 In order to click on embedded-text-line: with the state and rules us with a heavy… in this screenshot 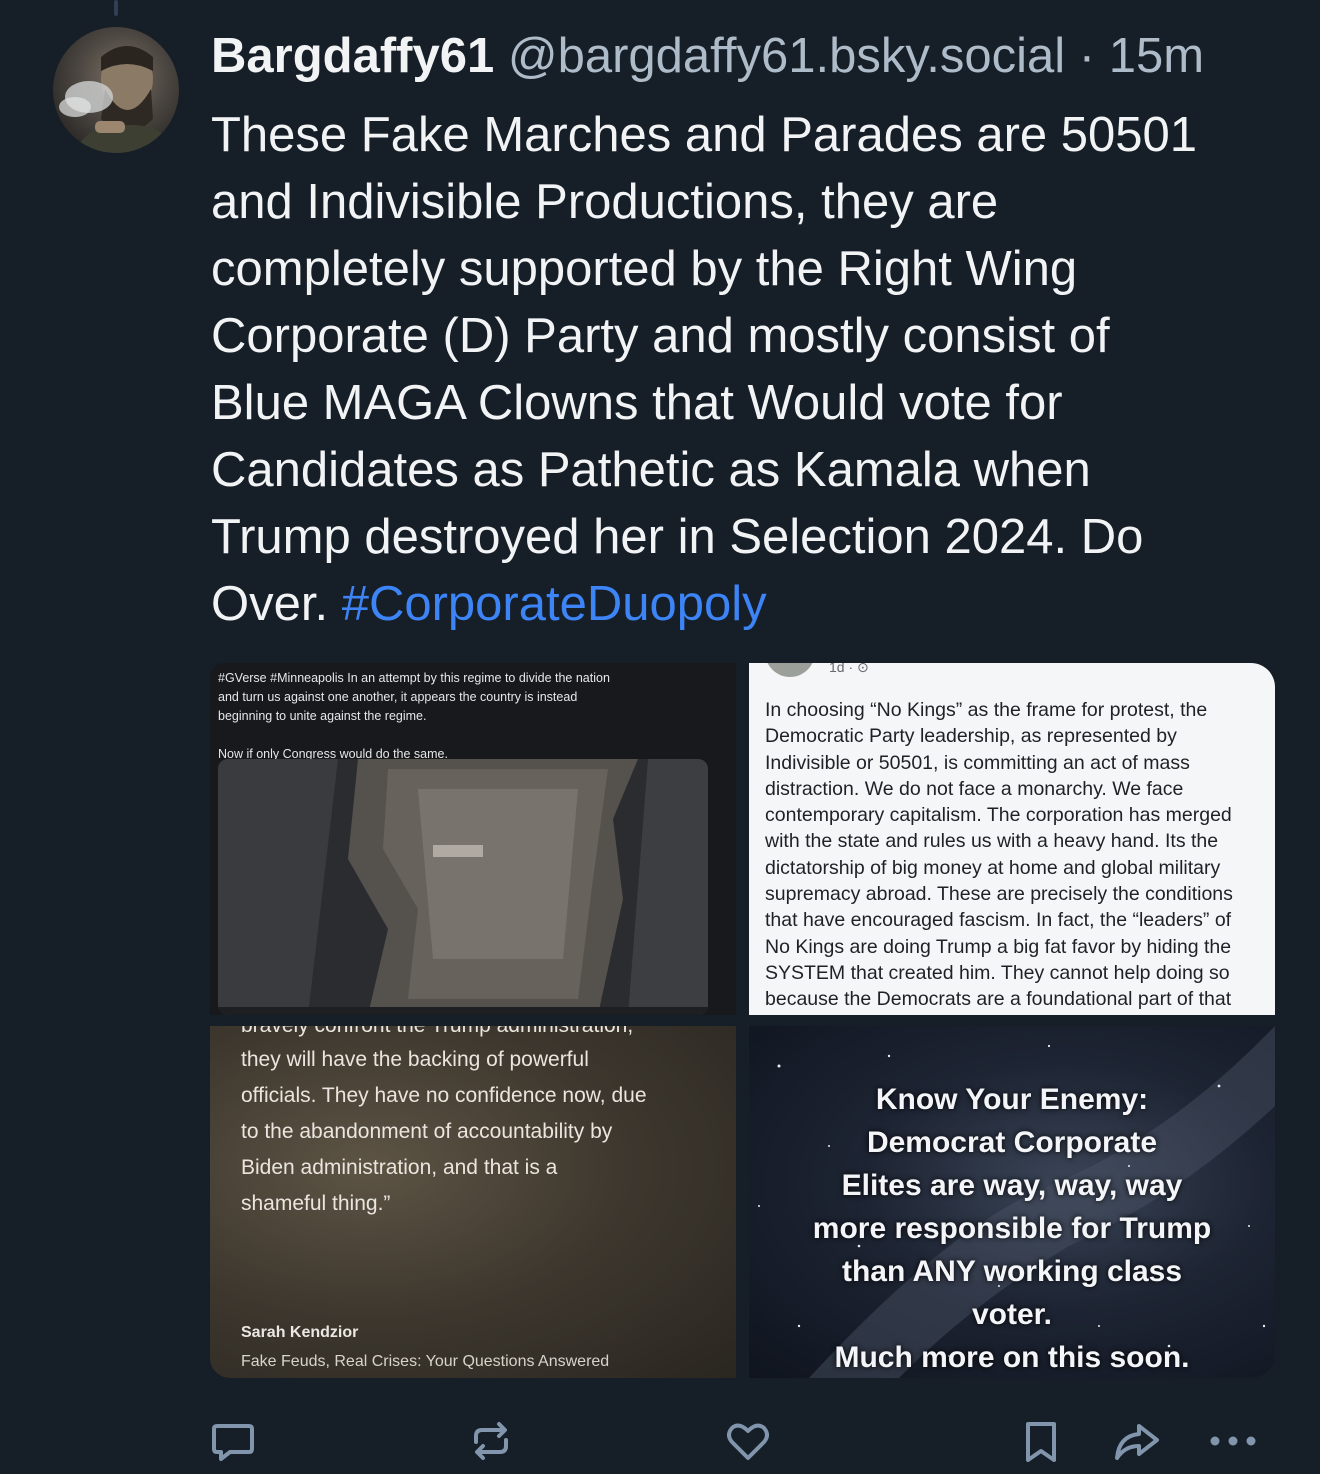, I will do `click(992, 841)`.